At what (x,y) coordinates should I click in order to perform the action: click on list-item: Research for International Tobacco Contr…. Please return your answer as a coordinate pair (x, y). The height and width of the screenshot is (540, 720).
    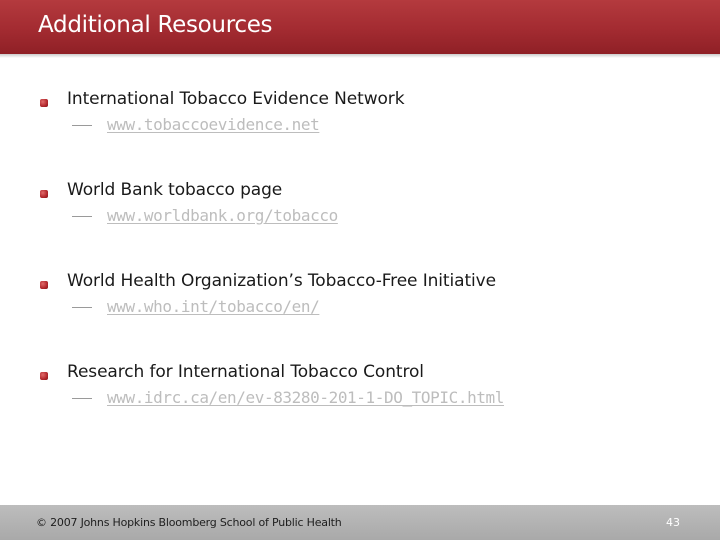
    Looking at the image, I should click on (360, 399).